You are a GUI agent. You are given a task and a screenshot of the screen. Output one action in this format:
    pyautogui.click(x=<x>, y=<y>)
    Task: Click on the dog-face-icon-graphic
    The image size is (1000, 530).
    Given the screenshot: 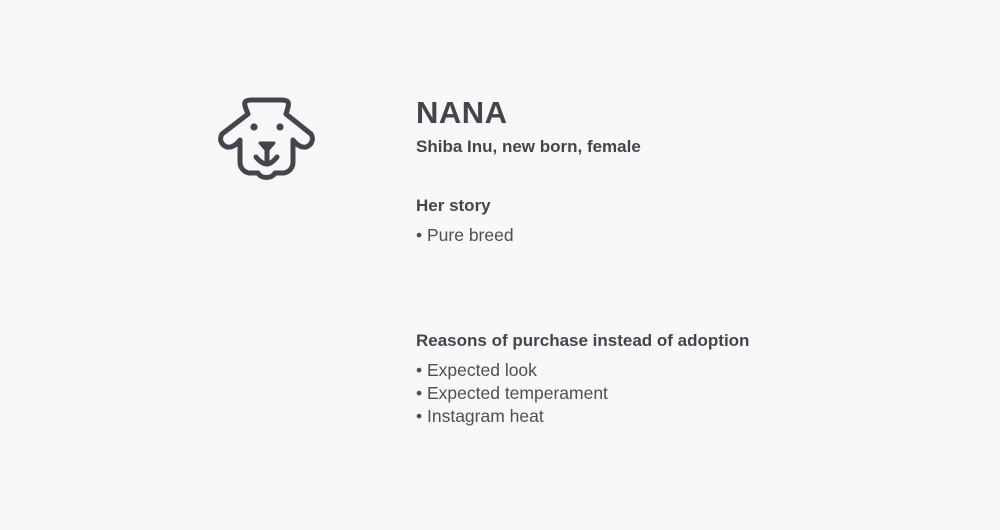 What is the action you would take?
    pyautogui.click(x=266, y=138)
    